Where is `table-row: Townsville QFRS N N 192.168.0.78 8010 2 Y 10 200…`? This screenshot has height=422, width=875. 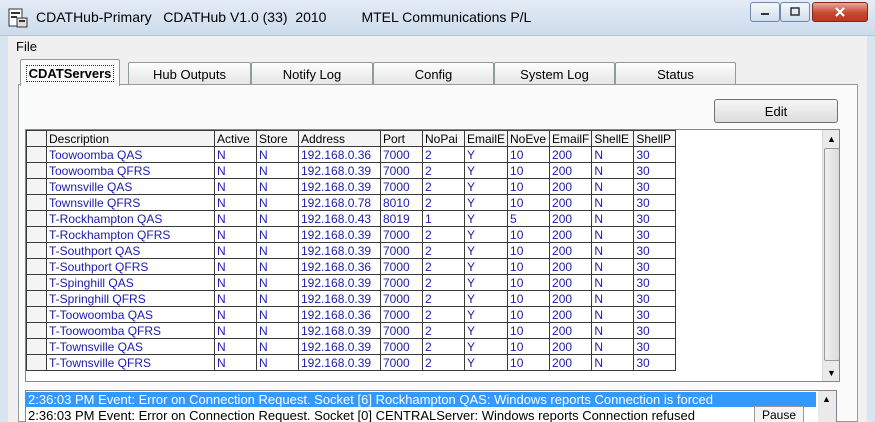 table-row: Townsville QFRS N N 192.168.0.78 8010 2 Y 10 200… is located at coordinates (351, 202).